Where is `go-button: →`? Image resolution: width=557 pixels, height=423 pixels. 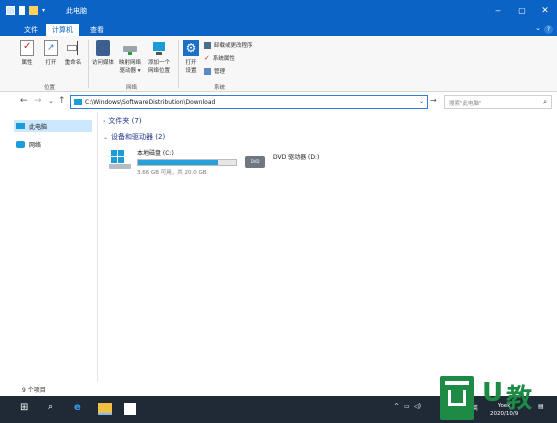
go-button: → is located at coordinates (433, 100).